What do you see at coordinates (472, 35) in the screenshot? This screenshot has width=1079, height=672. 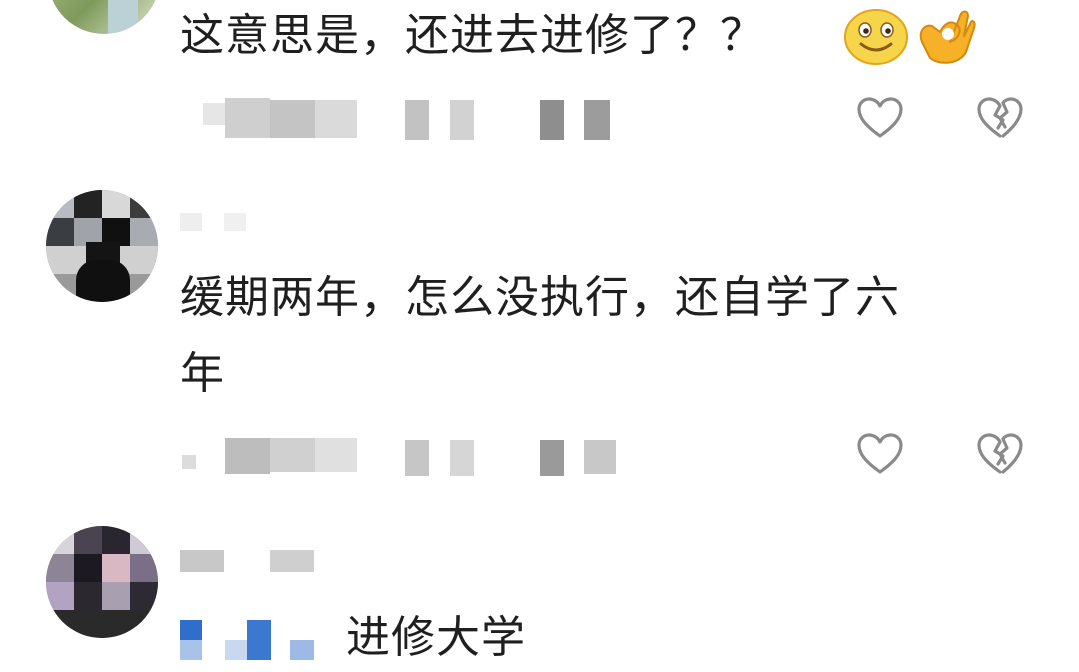 I see `comment-1-text: 这意思是，还进去进修了？？` at bounding box center [472, 35].